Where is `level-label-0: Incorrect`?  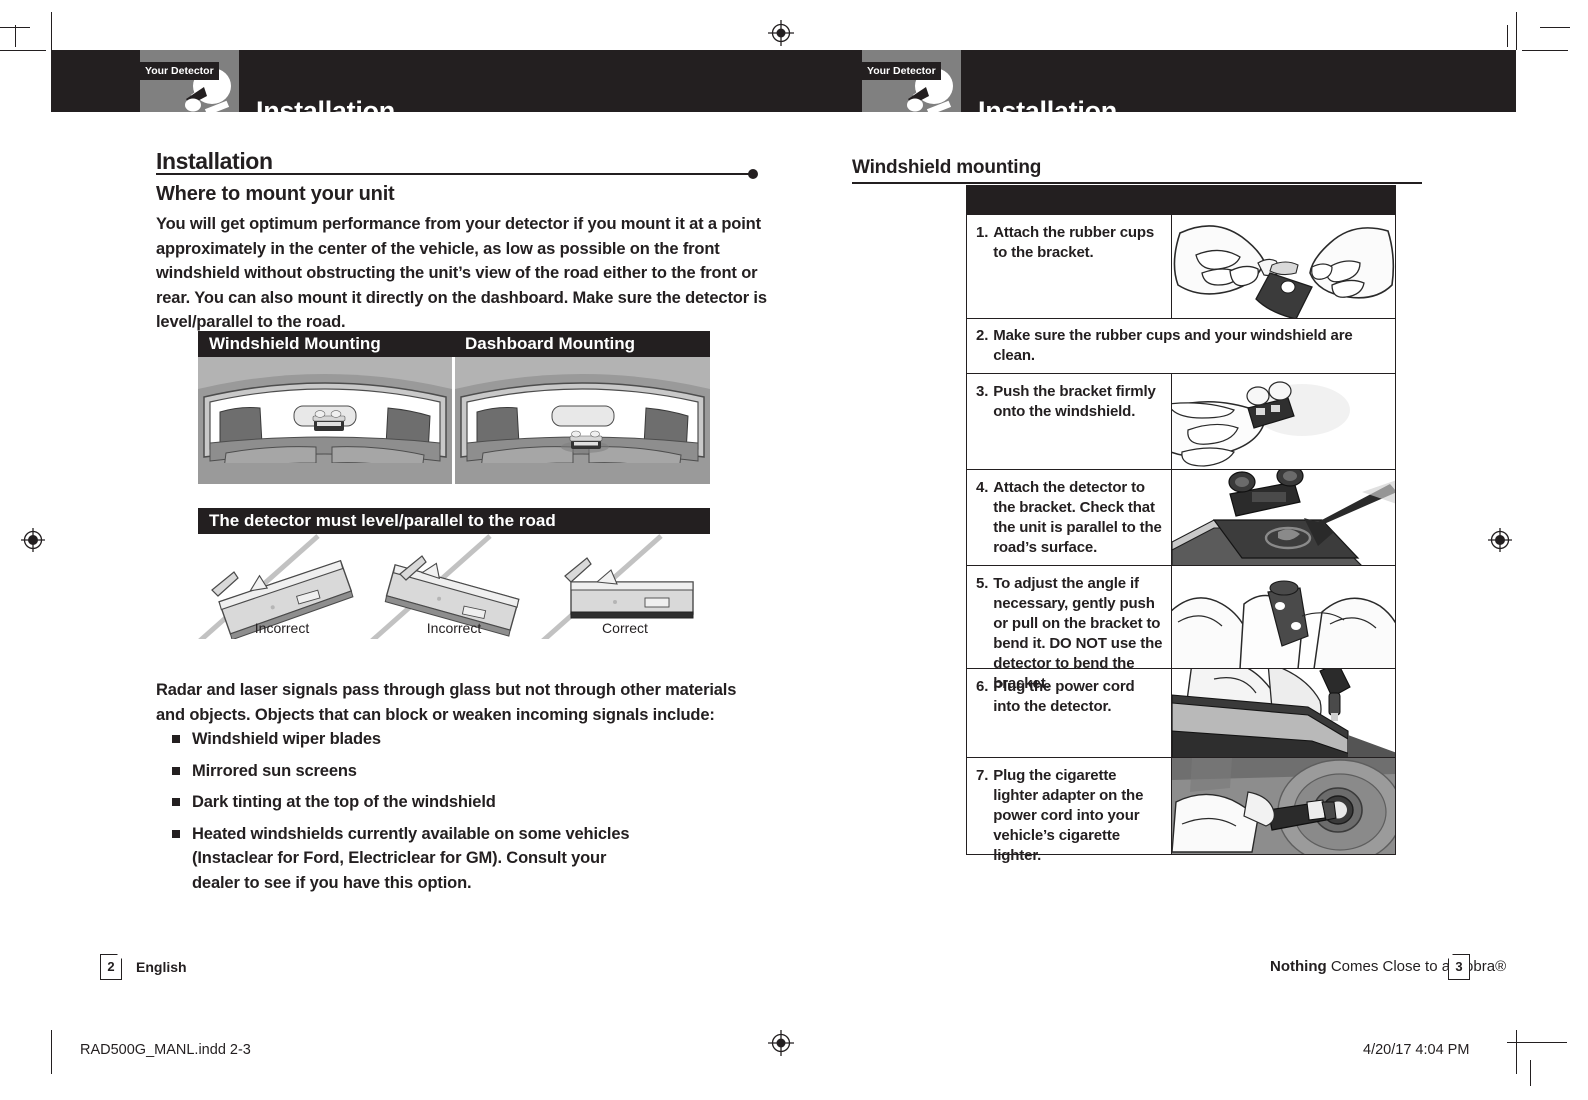
level-label-0: Incorrect is located at coordinates (282, 628).